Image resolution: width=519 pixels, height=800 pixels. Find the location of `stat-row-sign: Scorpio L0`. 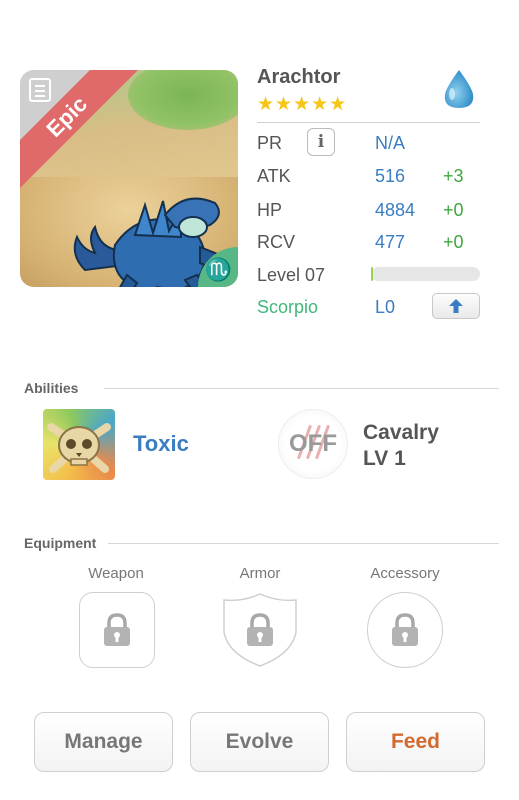

stat-row-sign: Scorpio L0 is located at coordinates (350, 307).